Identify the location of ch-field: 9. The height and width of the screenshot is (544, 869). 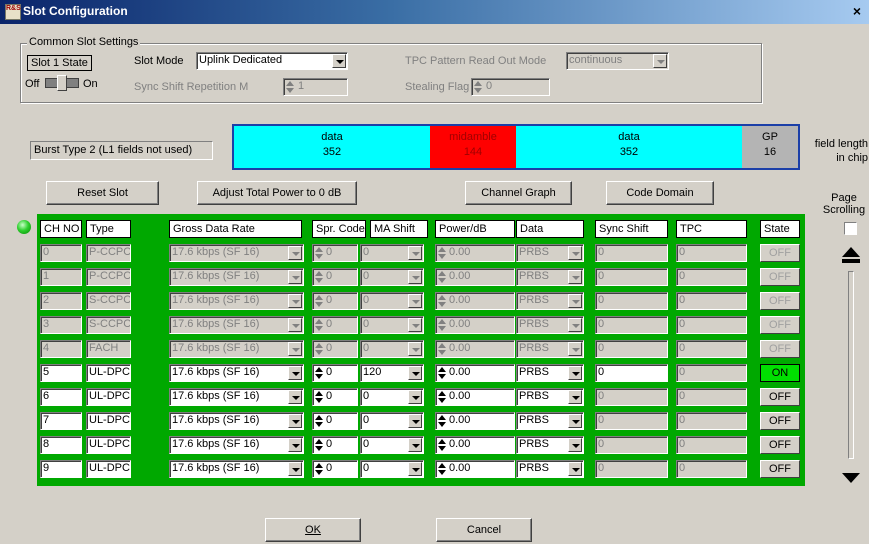
(61, 469).